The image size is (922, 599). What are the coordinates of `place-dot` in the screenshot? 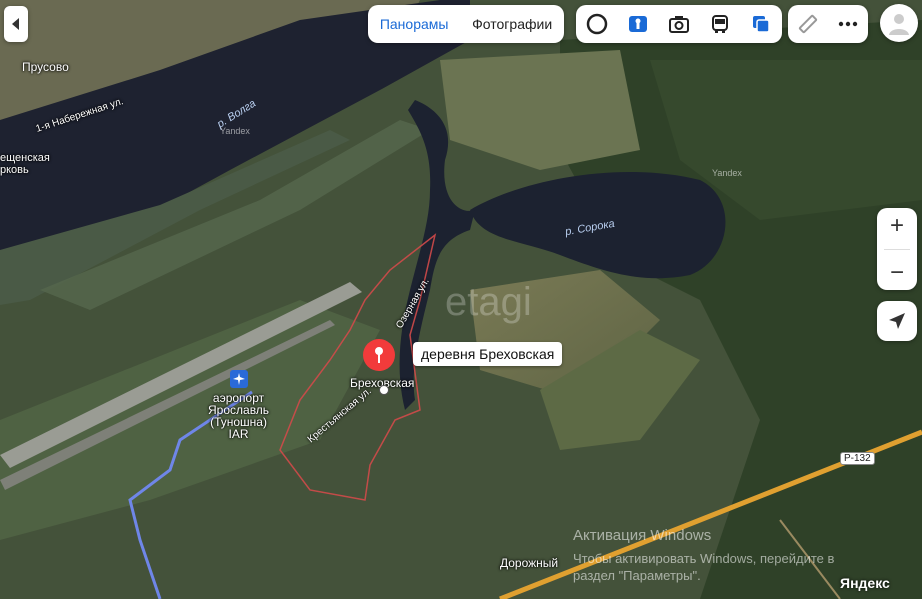 It's located at (384, 390).